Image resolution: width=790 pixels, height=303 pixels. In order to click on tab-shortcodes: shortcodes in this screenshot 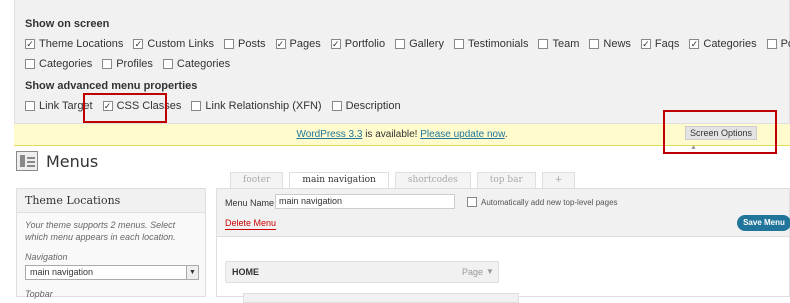, I will do `click(432, 180)`.